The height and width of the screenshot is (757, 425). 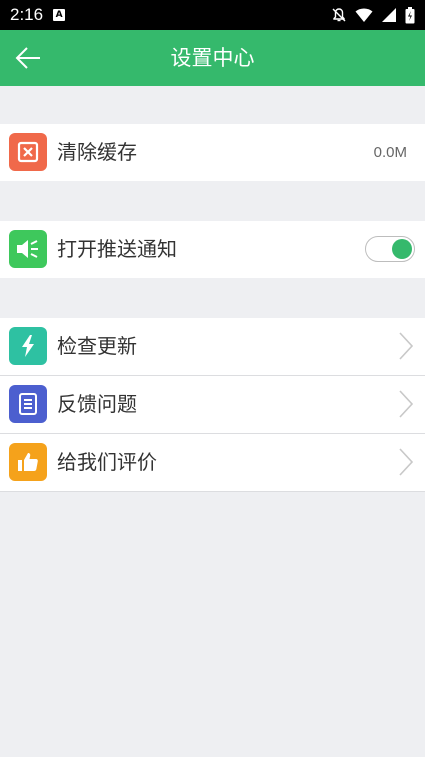 I want to click on speaker-icon, so click(x=28, y=249).